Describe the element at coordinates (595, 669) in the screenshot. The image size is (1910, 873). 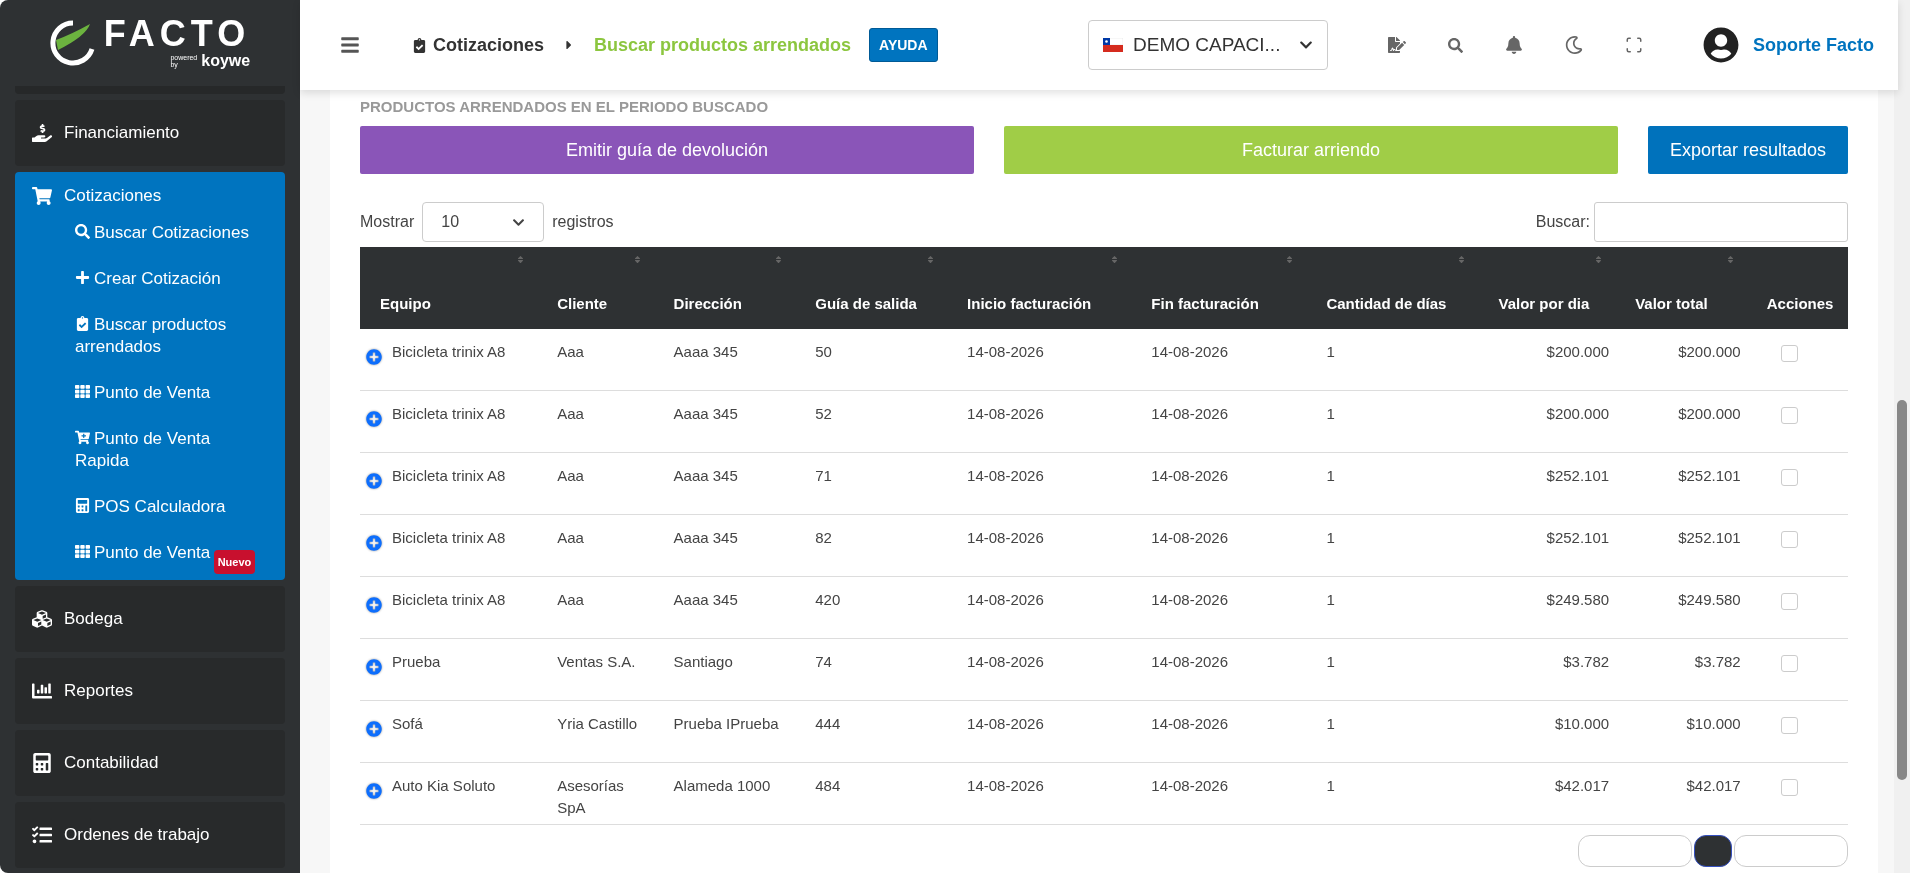
I see `table-cell: Ventas S.A.` at that location.